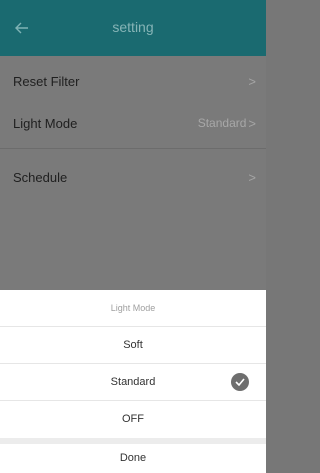  I want to click on option-standard: Standard, so click(133, 382).